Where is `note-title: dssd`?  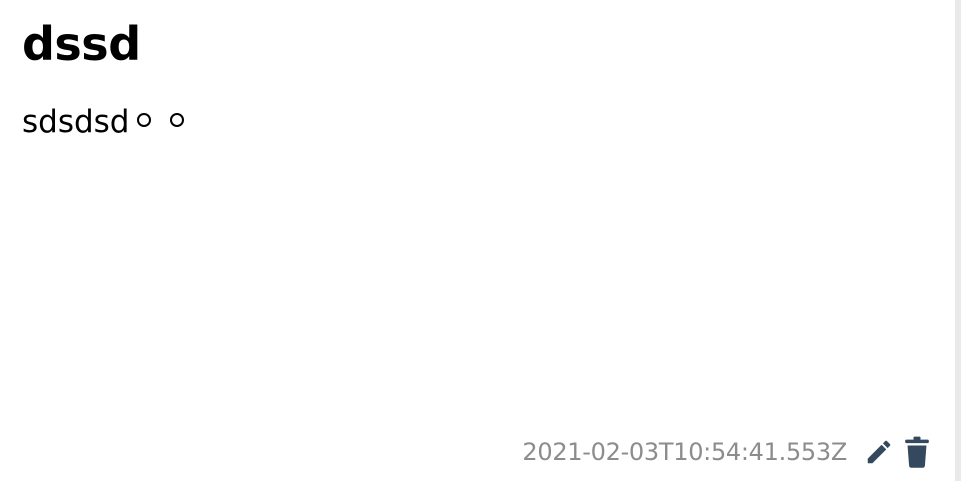 note-title: dssd is located at coordinates (81, 44).